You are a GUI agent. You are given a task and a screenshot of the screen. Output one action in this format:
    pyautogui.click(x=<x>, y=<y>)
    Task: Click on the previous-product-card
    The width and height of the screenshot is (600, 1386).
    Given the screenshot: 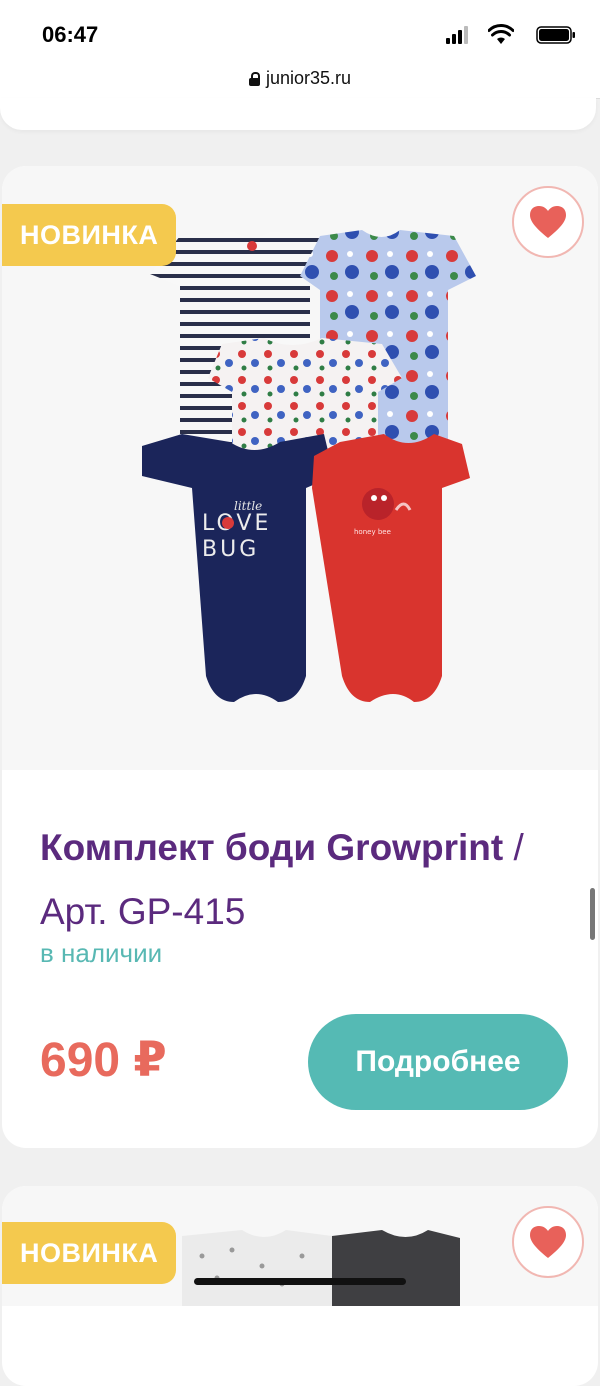 What is the action you would take?
    pyautogui.click(x=298, y=114)
    